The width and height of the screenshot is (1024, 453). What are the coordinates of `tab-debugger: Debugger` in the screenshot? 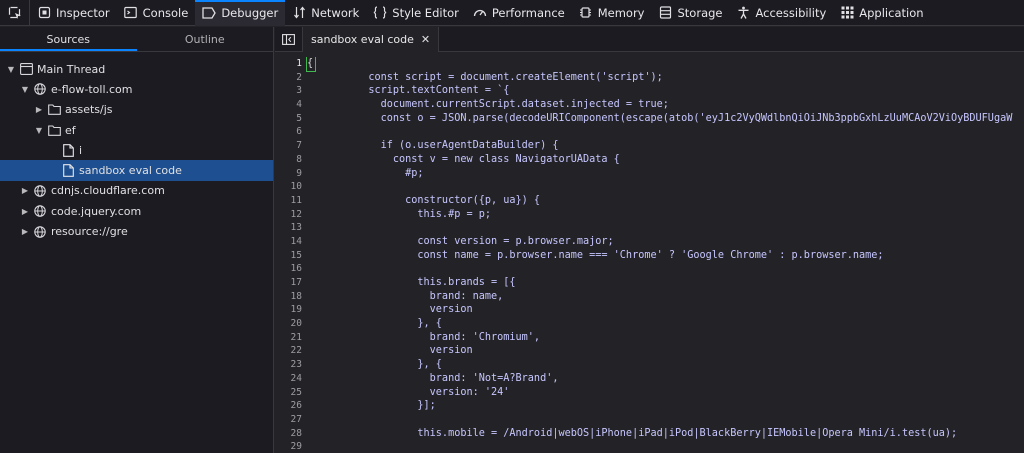 It's located at (240, 13).